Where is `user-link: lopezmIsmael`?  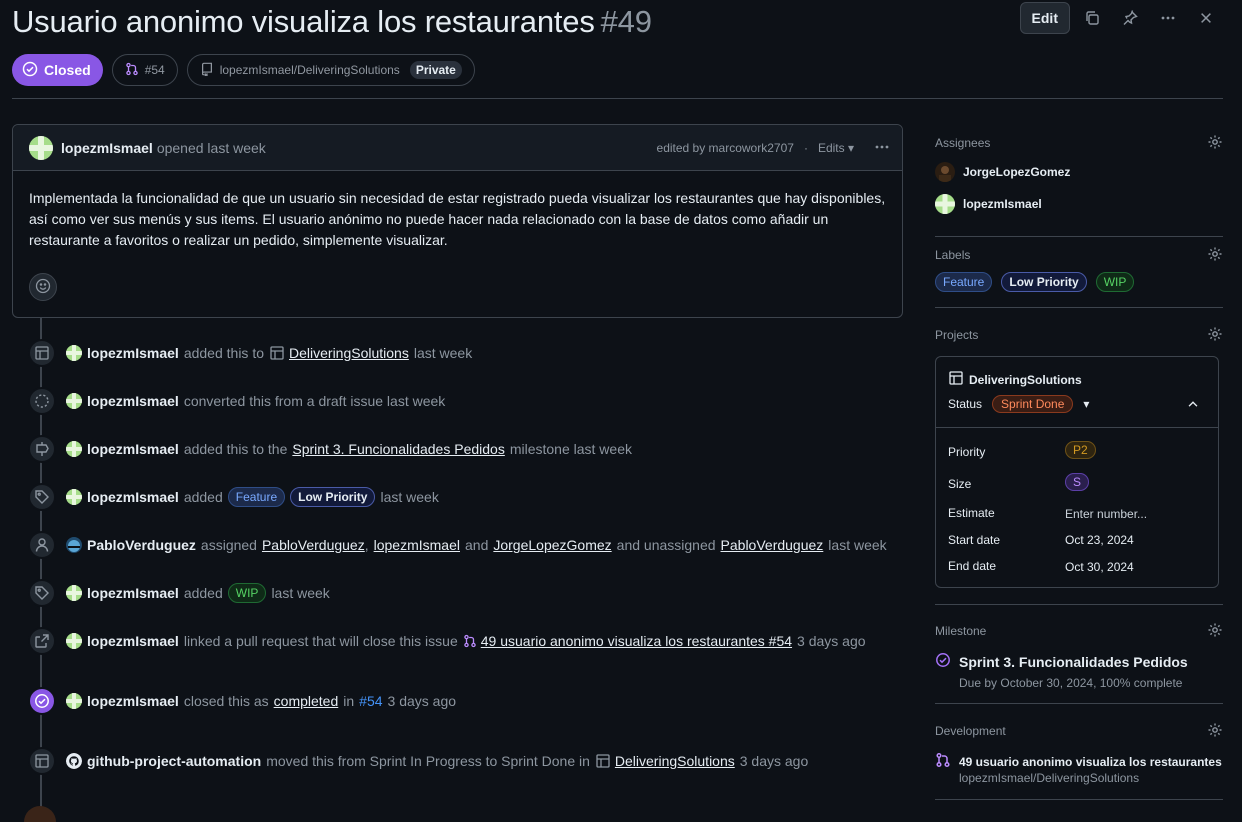 user-link: lopezmIsmael is located at coordinates (417, 545).